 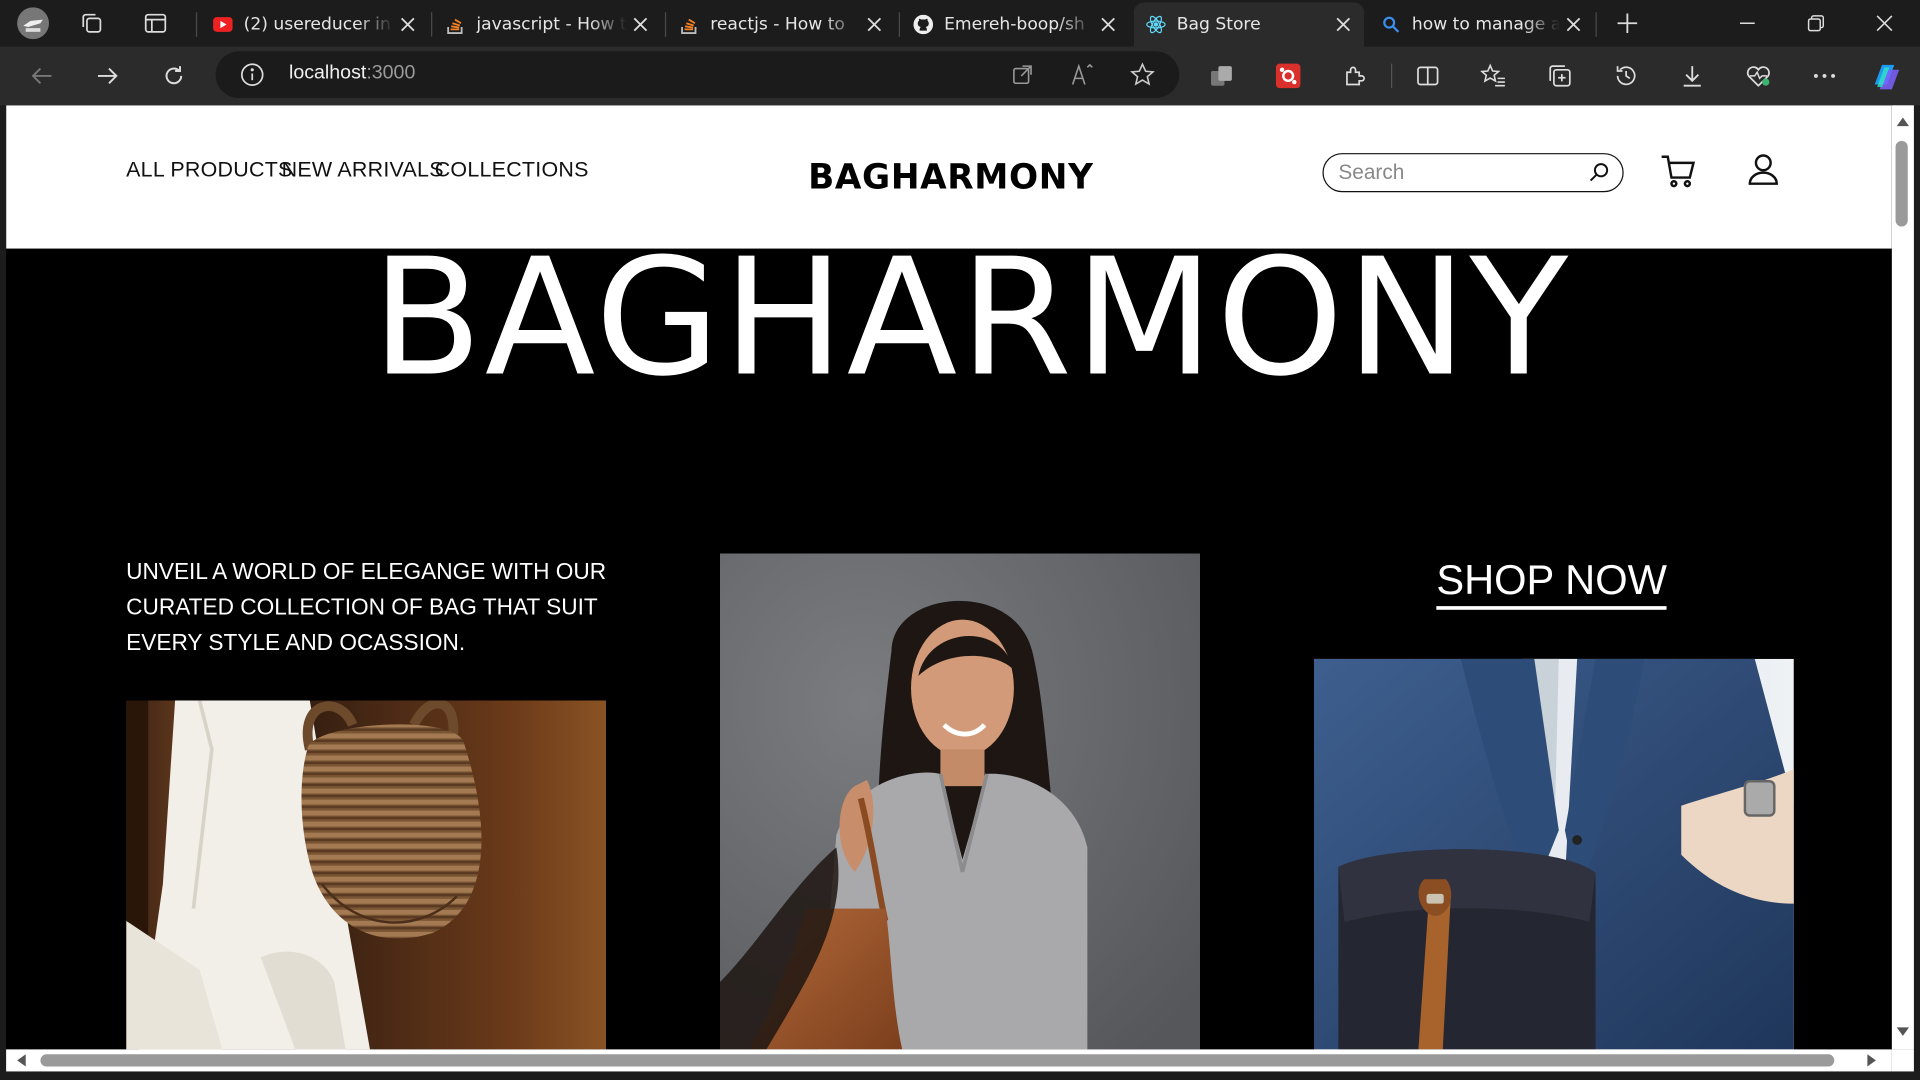 I want to click on woman-with-leather-bag-image, so click(x=960, y=801).